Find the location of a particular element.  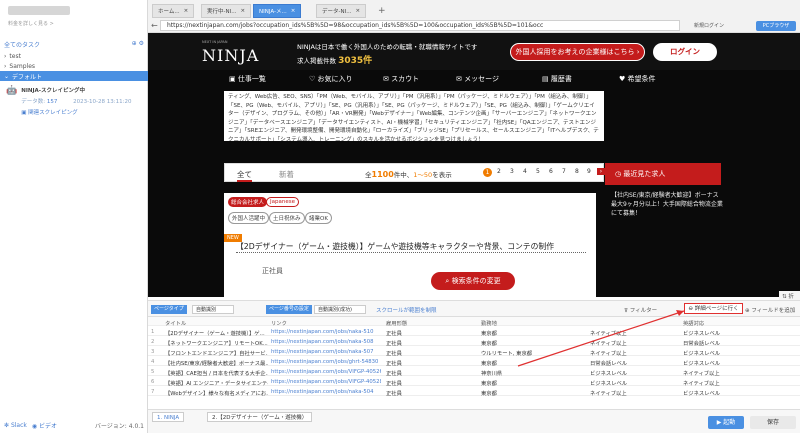

link-icon: ⊖ is located at coordinates (690, 309).